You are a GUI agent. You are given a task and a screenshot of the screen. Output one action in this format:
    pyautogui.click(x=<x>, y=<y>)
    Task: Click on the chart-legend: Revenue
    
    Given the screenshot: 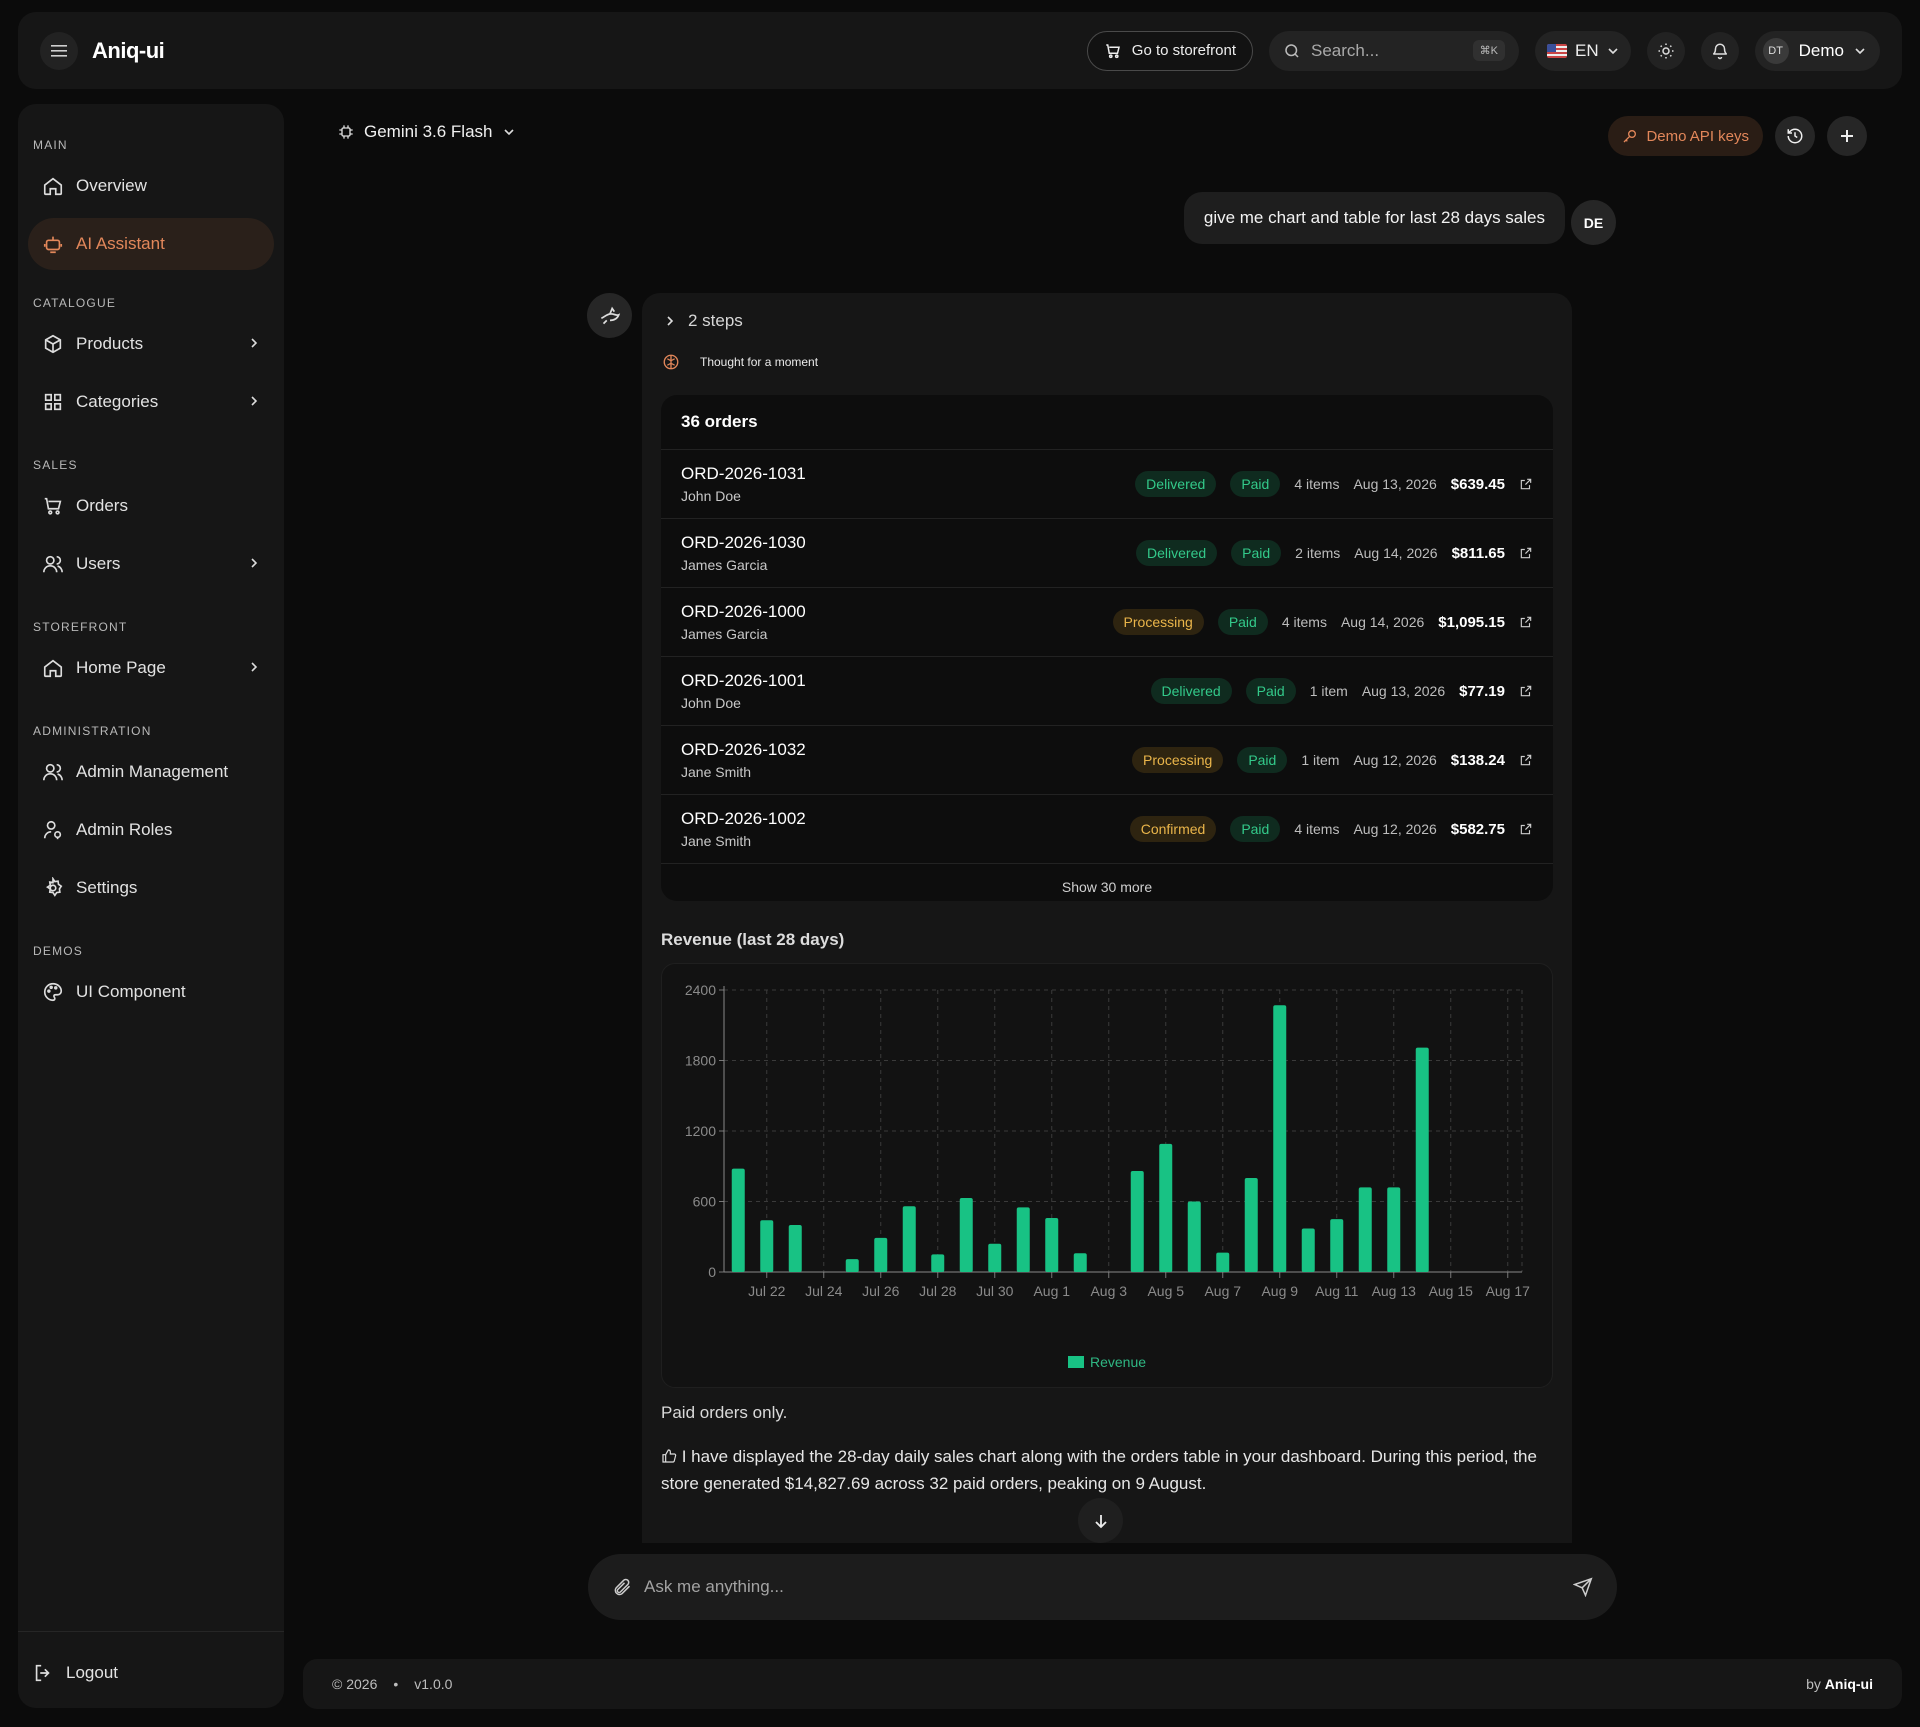 What is the action you would take?
    pyautogui.click(x=1107, y=1362)
    